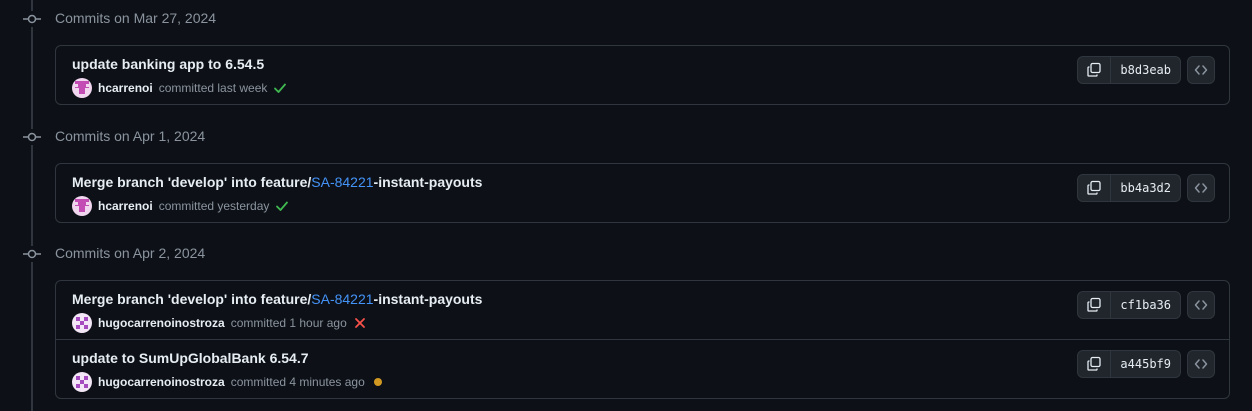 This screenshot has width=1252, height=411. I want to click on commit-message-text: update to SumUpGlobalBank 6.54.7, so click(190, 358).